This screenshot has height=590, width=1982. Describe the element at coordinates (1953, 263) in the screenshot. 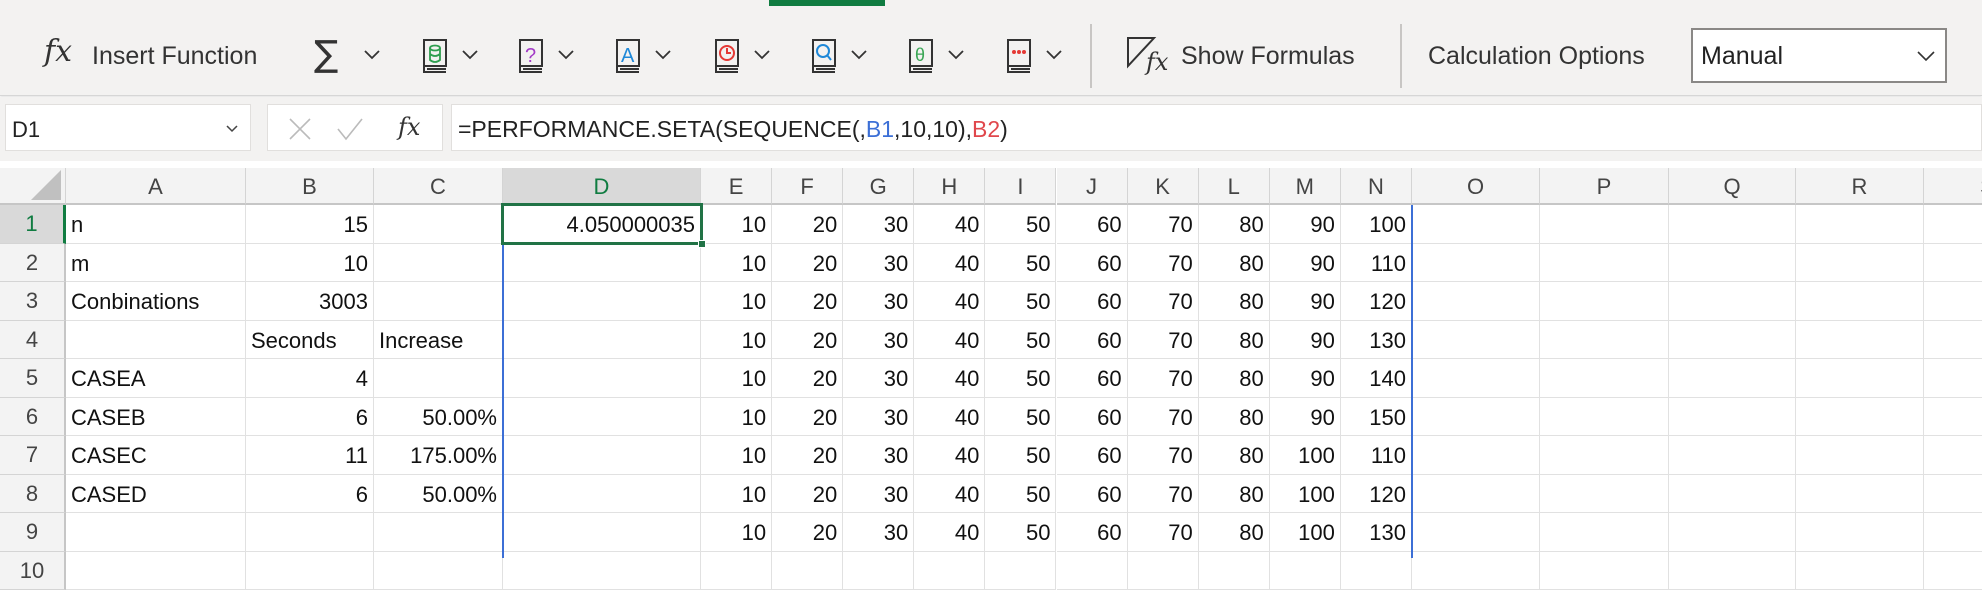

I see `cell-S2` at that location.